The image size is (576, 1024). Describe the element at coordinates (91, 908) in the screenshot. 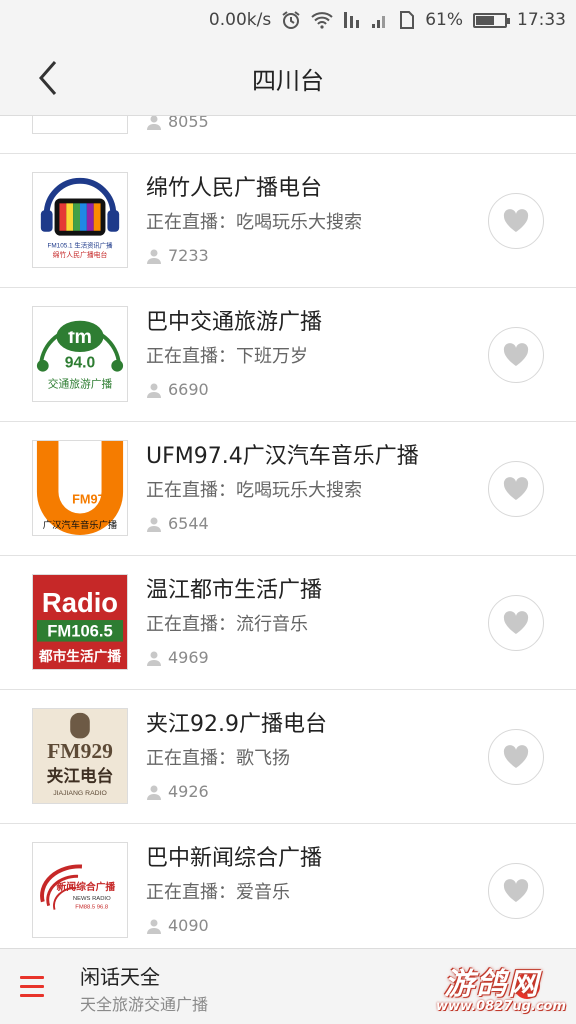

I see `logo-text: FM88.5 96.8` at that location.